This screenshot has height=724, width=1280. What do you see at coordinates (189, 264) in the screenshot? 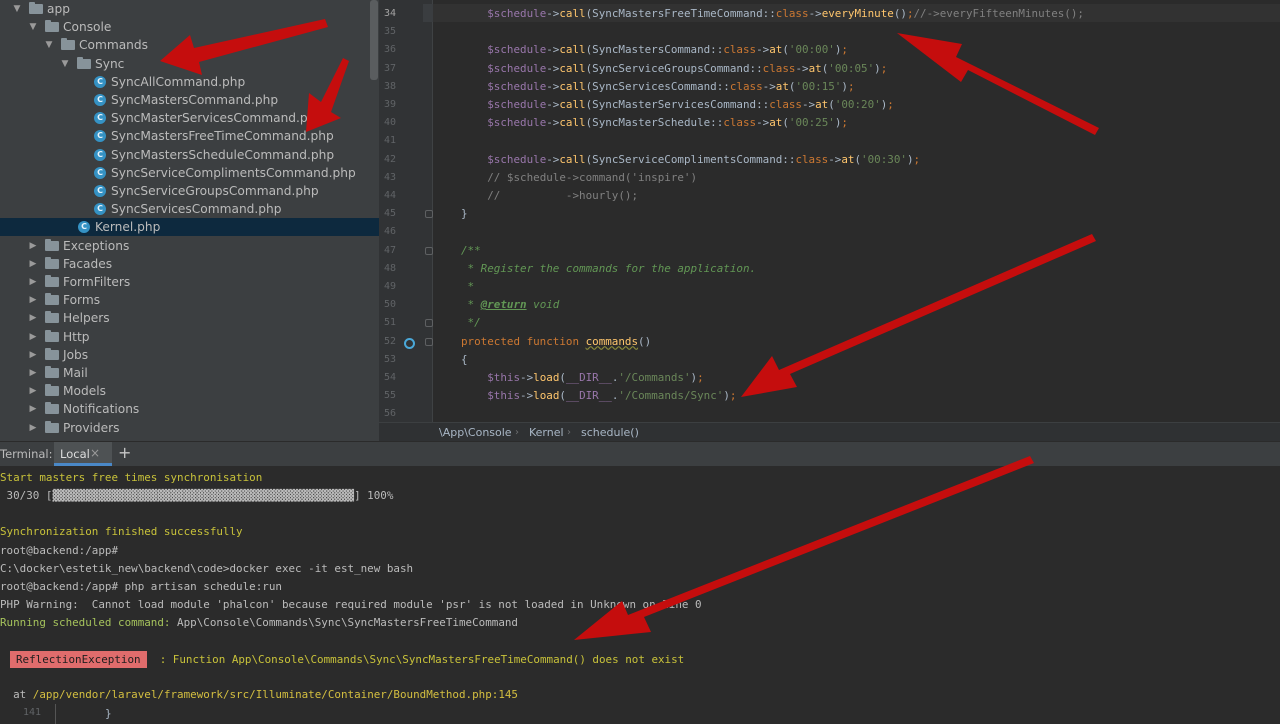
I see `tree-folder: ▶ Facades` at bounding box center [189, 264].